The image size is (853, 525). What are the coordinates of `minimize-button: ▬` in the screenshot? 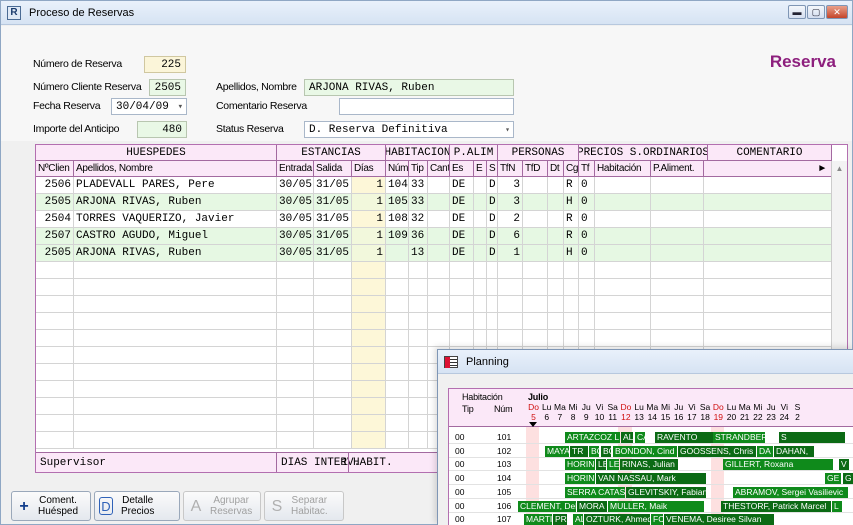 It's located at (797, 12).